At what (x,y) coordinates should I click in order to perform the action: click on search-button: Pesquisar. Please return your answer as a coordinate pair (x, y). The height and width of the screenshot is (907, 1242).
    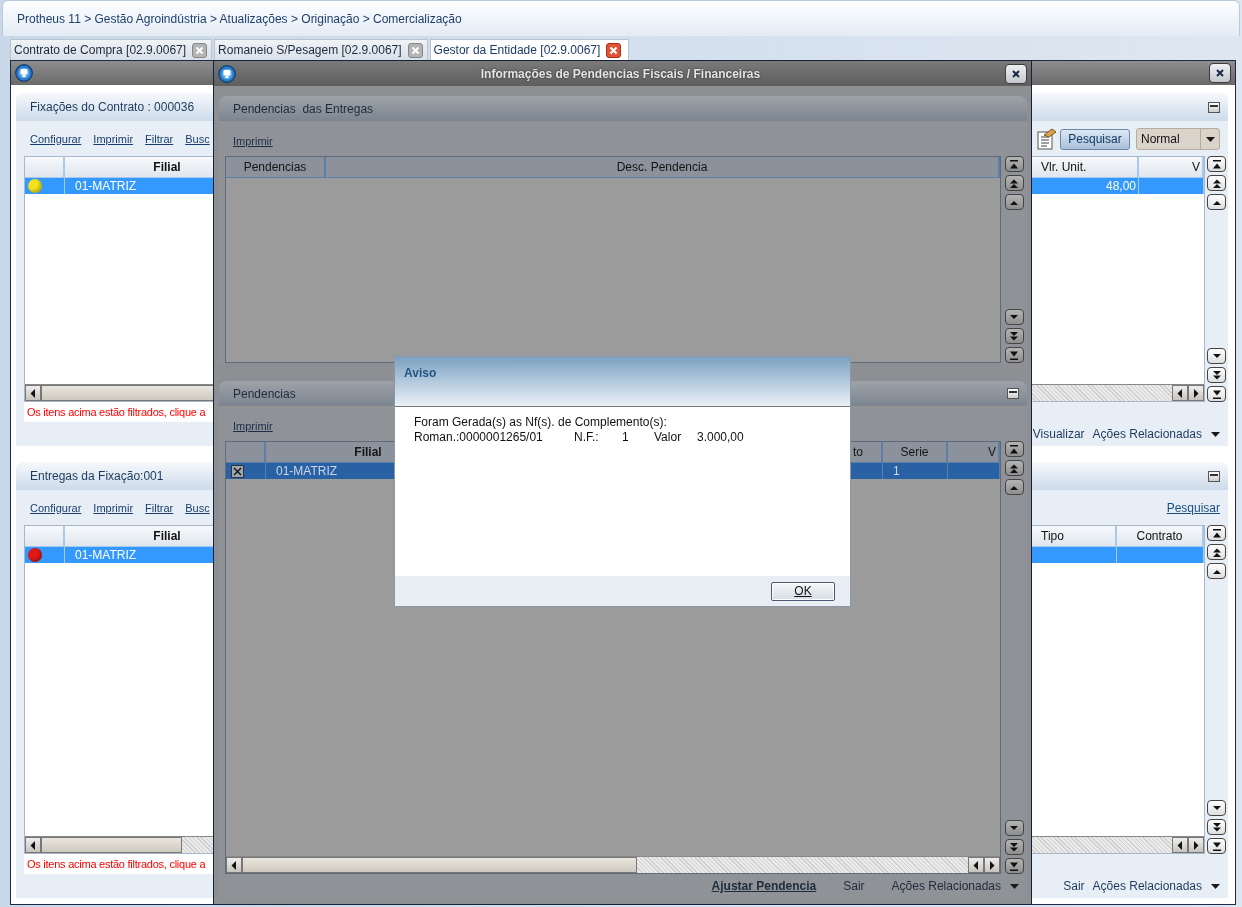
    Looking at the image, I should click on (1095, 139).